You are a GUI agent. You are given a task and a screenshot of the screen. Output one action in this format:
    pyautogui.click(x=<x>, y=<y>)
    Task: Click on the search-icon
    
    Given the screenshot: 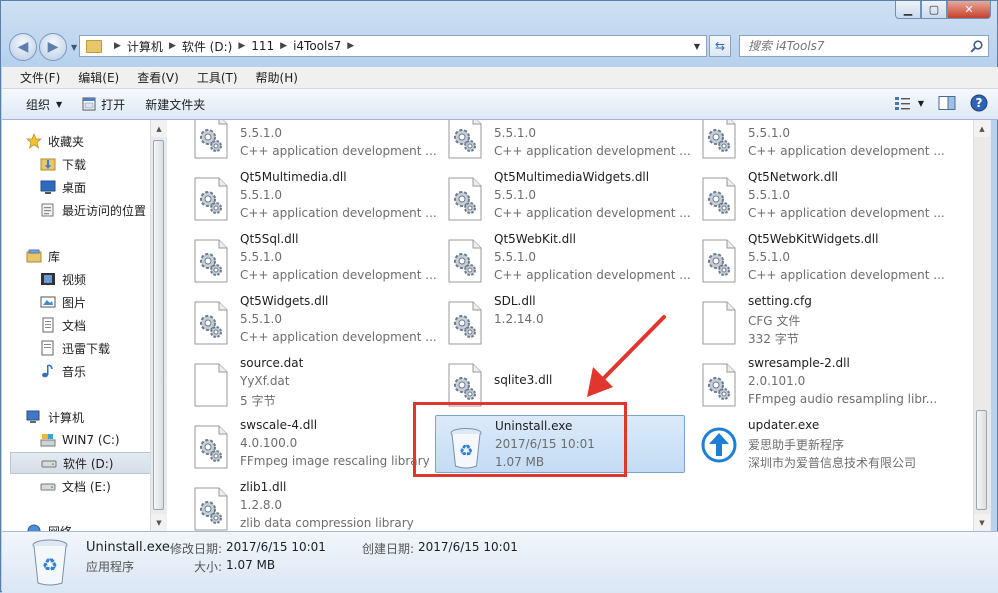 What is the action you would take?
    pyautogui.click(x=976, y=46)
    